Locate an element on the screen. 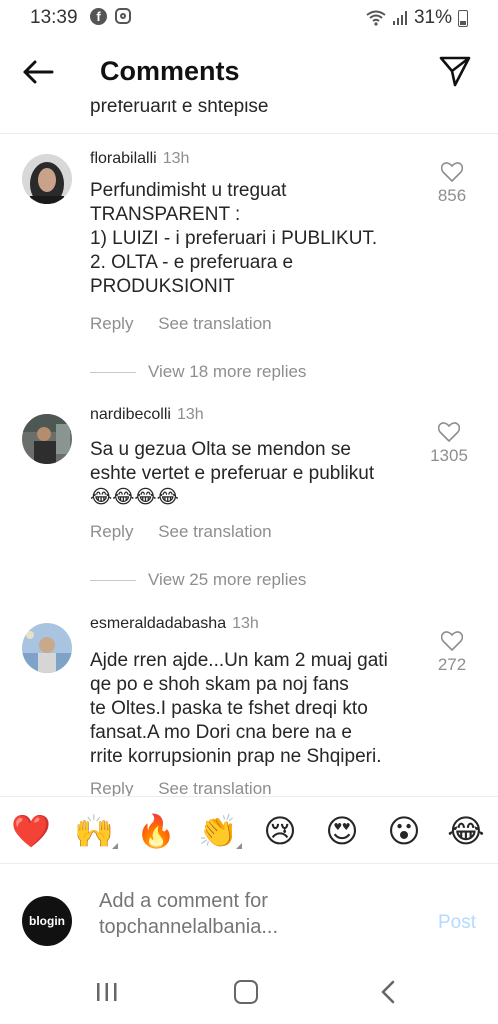 Image resolution: width=498 pixels, height=1024 pixels. instagram-icon is located at coordinates (123, 16).